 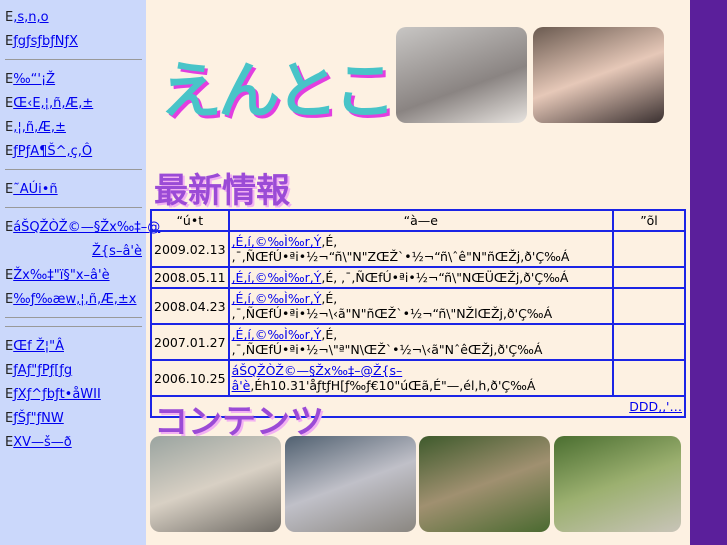 What do you see at coordinates (73, 252) in the screenshot?
I see `sidebar-item: Ž{s–â'è` at bounding box center [73, 252].